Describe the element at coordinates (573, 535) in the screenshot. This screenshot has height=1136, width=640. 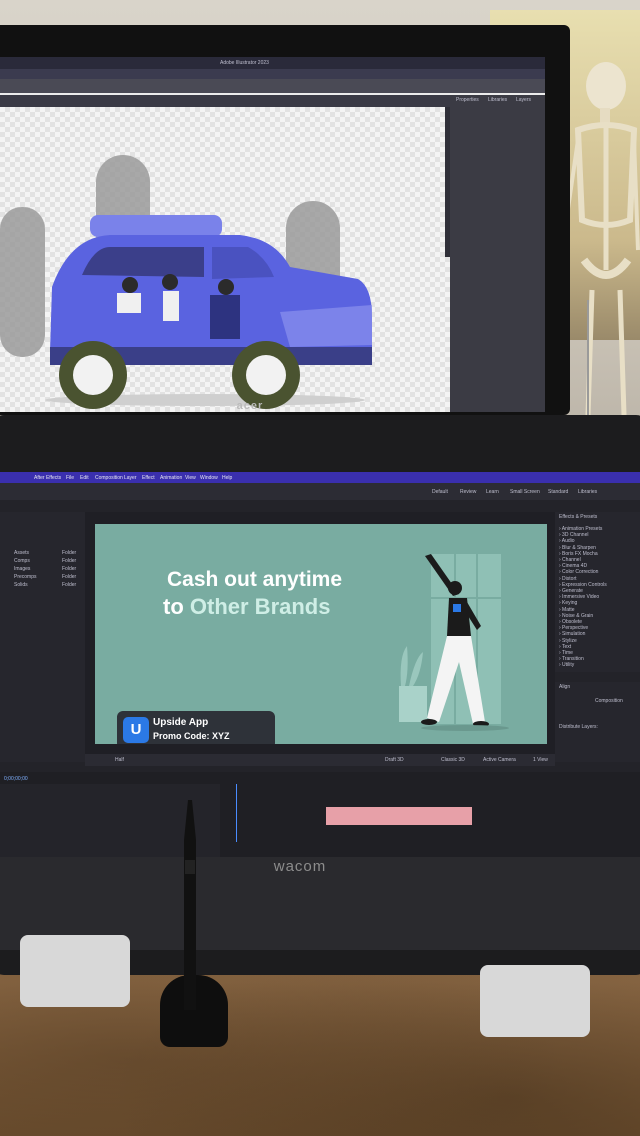
I see `effects-category: › 3D Channel` at that location.